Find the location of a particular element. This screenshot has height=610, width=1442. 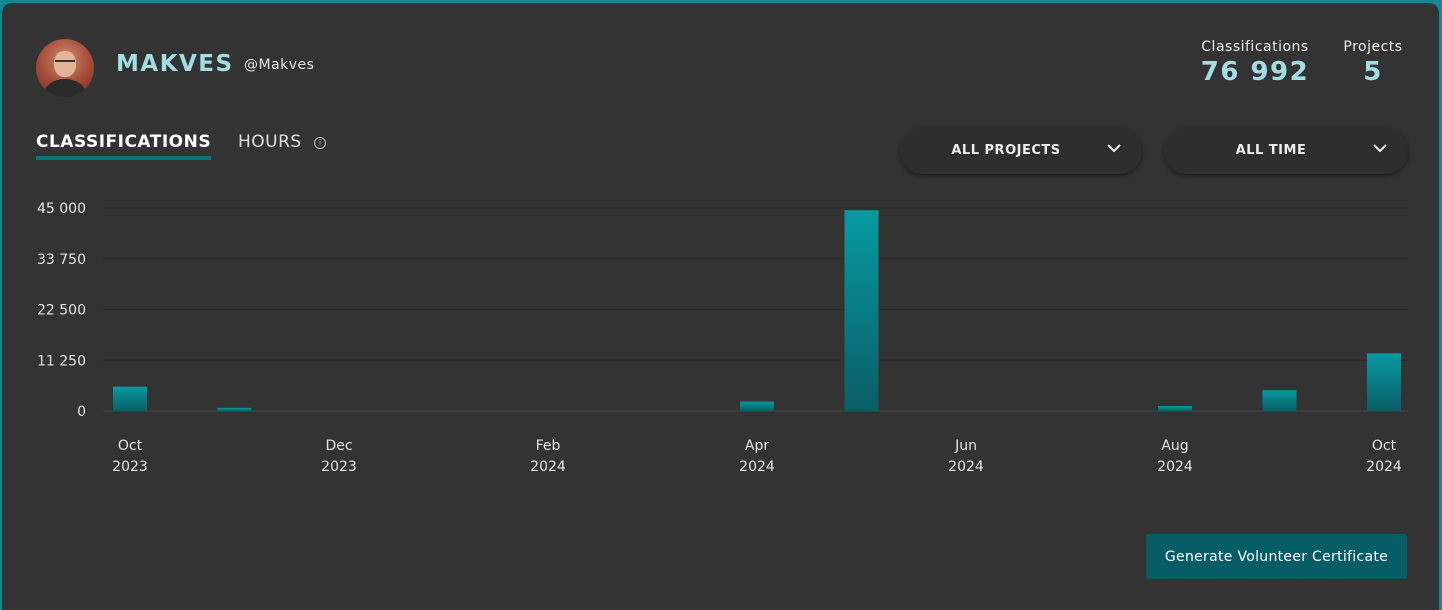

user-handle: @Makves is located at coordinates (279, 65).